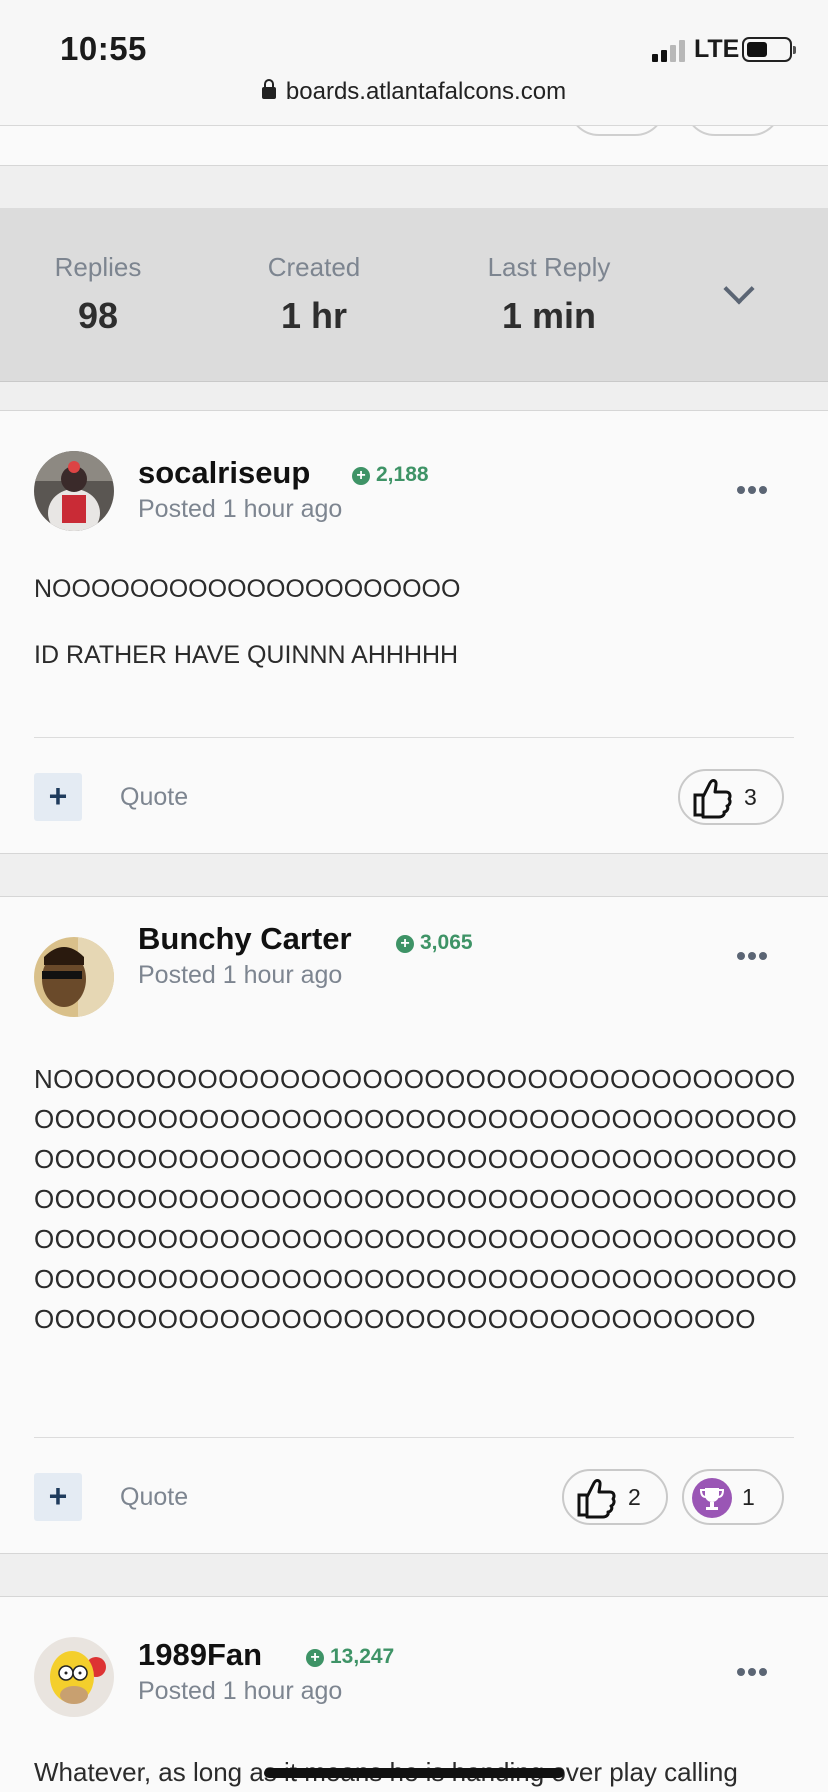 Image resolution: width=828 pixels, height=1792 pixels. I want to click on battery-icon, so click(769, 49).